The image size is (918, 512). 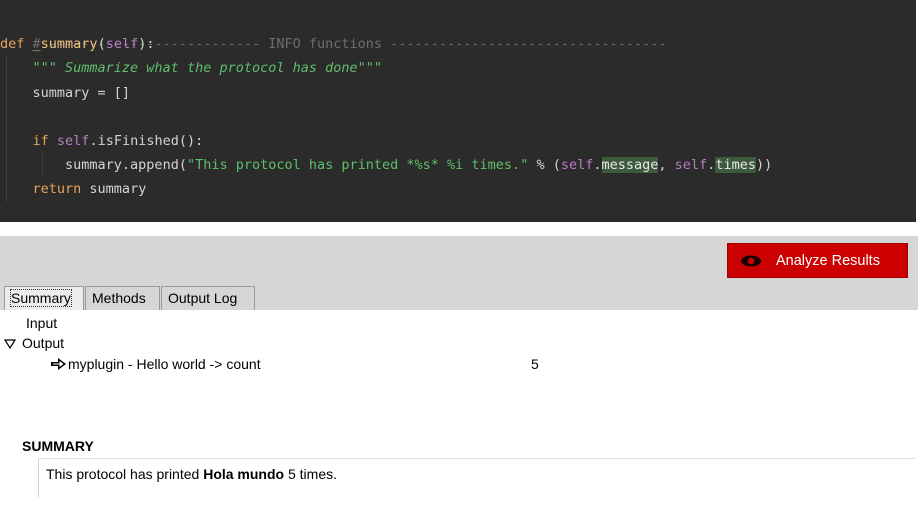 What do you see at coordinates (58, 364) in the screenshot?
I see `arrow-right-icon` at bounding box center [58, 364].